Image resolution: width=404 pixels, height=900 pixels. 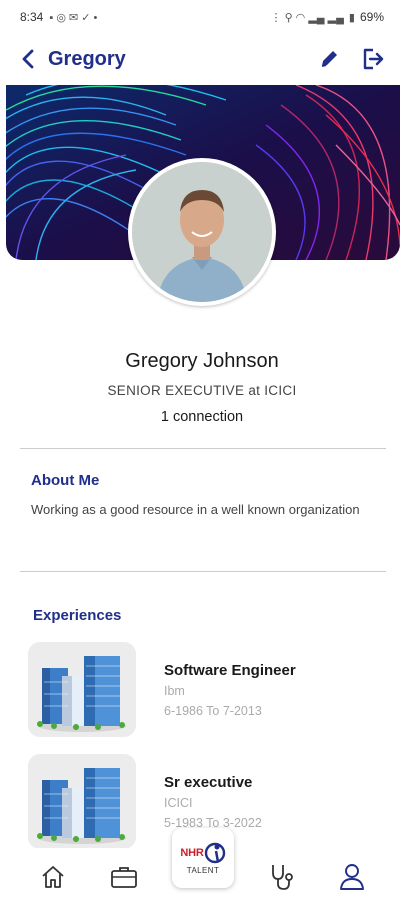 I want to click on chevron-left-icon, so click(x=28, y=59).